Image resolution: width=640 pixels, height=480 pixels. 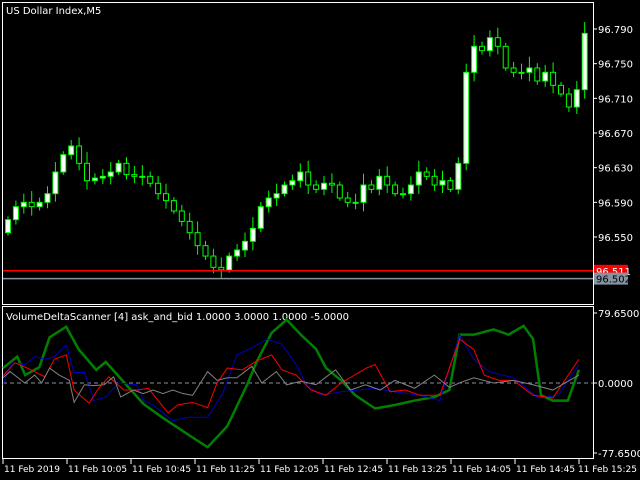 I want to click on time-label: 11 Feb 10:05, so click(x=97, y=470).